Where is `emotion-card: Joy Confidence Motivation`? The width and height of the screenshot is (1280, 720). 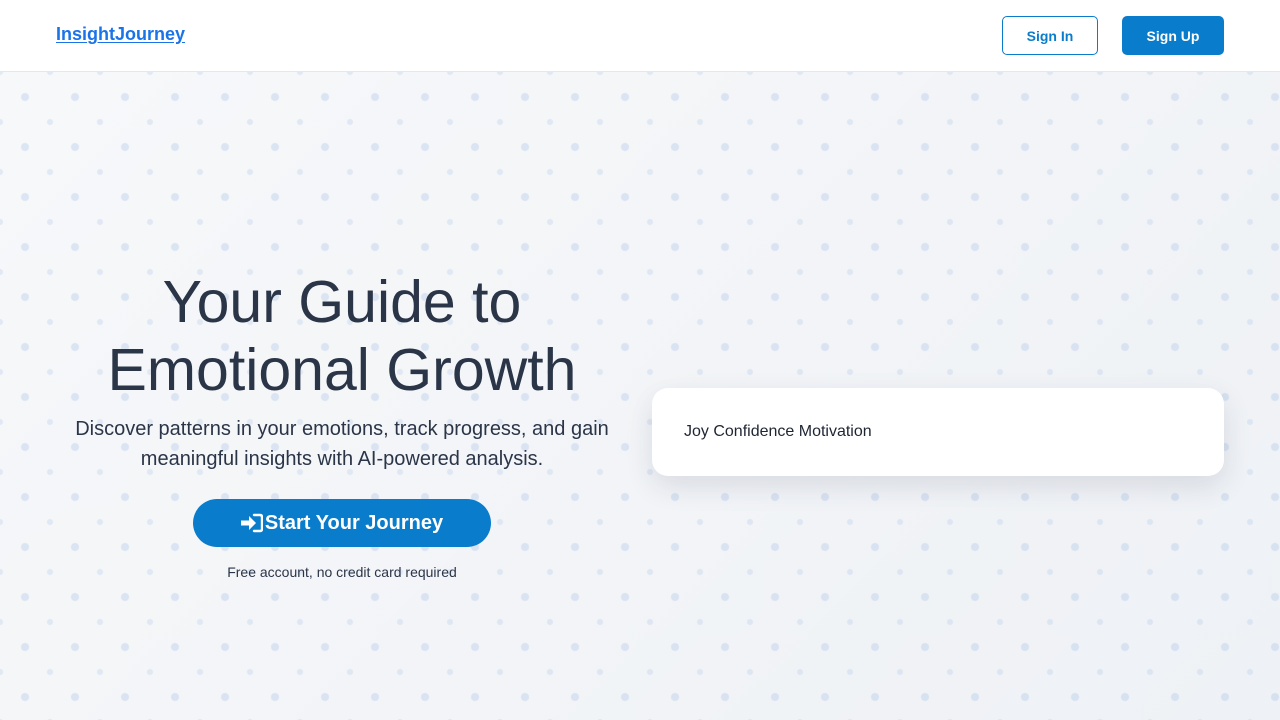 emotion-card: Joy Confidence Motivation is located at coordinates (938, 432).